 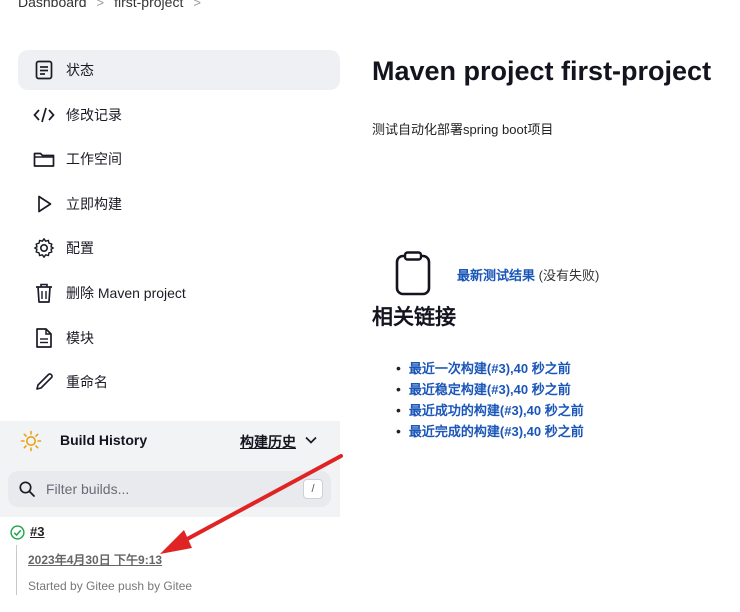 I want to click on build-trend-link: 构建历史, so click(x=268, y=442).